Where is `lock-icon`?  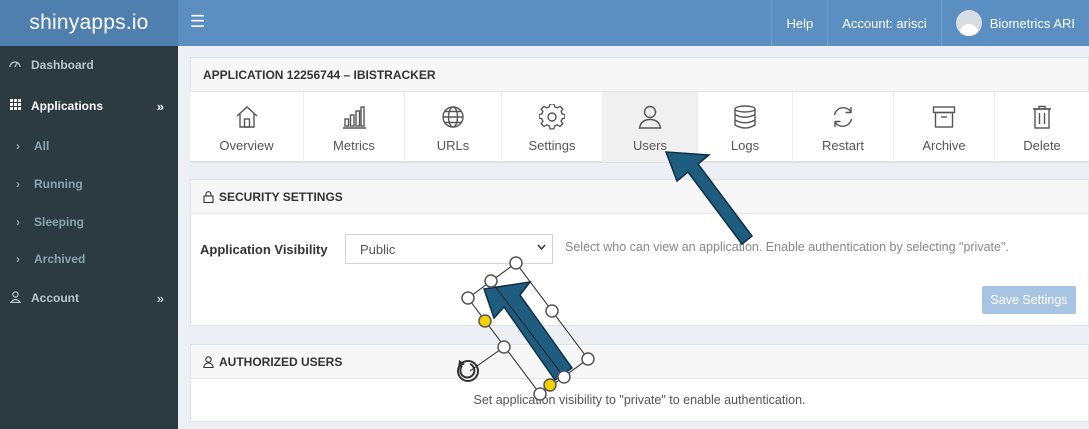
lock-icon is located at coordinates (208, 196).